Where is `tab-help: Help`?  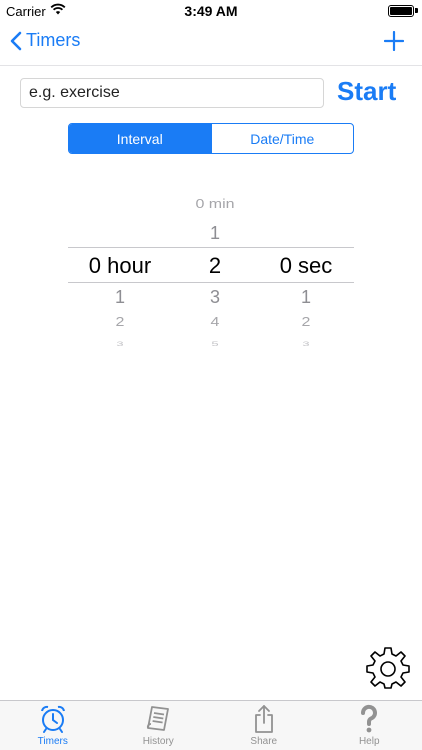
tab-help: Help is located at coordinates (369, 725).